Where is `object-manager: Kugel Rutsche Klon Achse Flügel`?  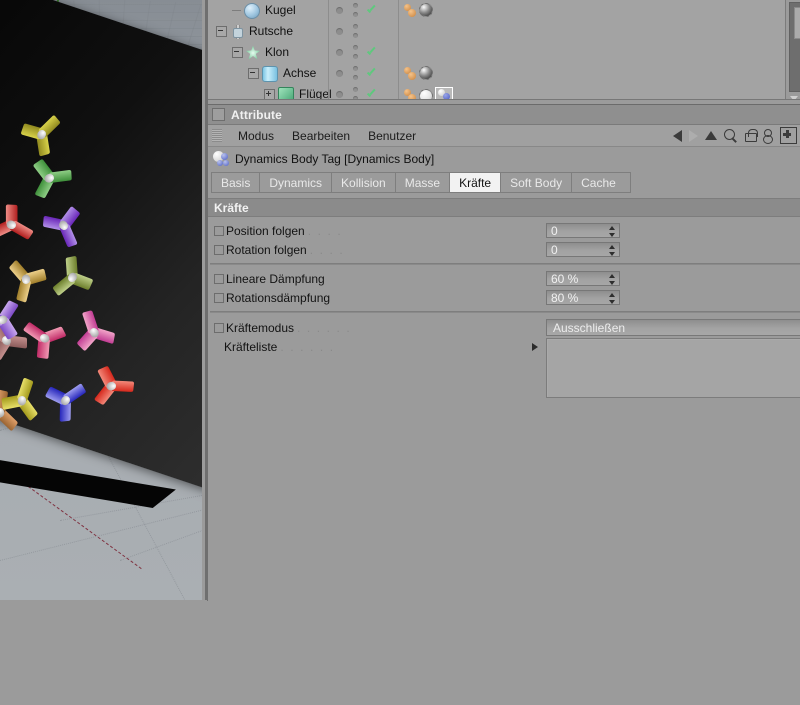 object-manager: Kugel Rutsche Klon Achse Flügel is located at coordinates (503, 52).